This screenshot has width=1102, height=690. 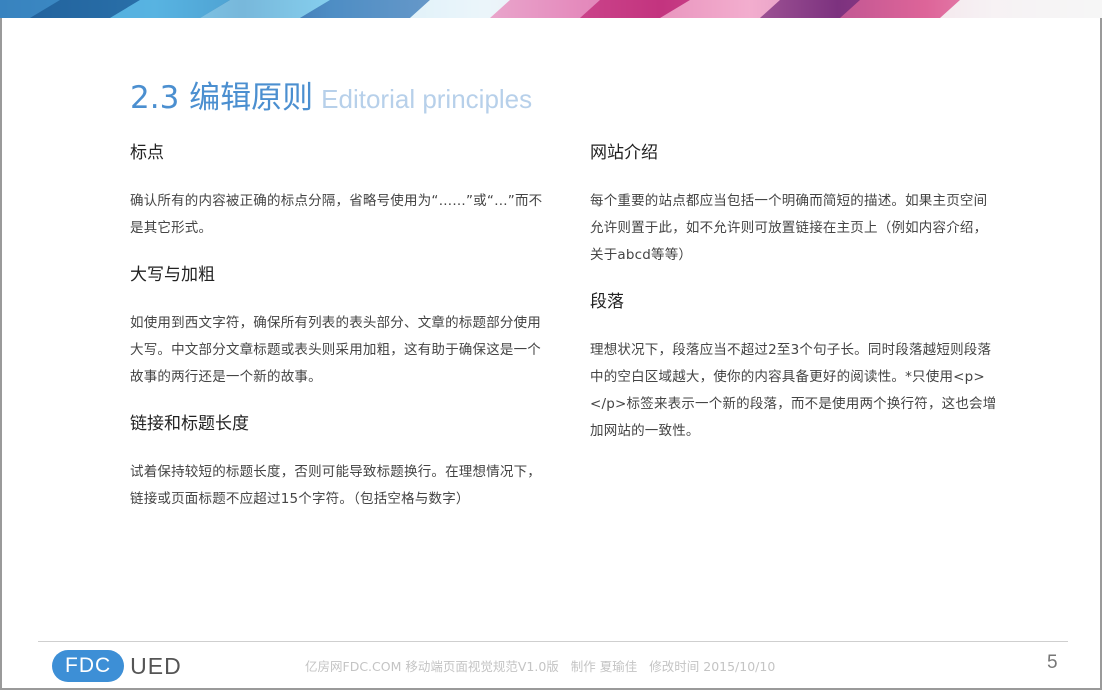 I want to click on footer-author: 制作 夏瑜佳, so click(x=604, y=666).